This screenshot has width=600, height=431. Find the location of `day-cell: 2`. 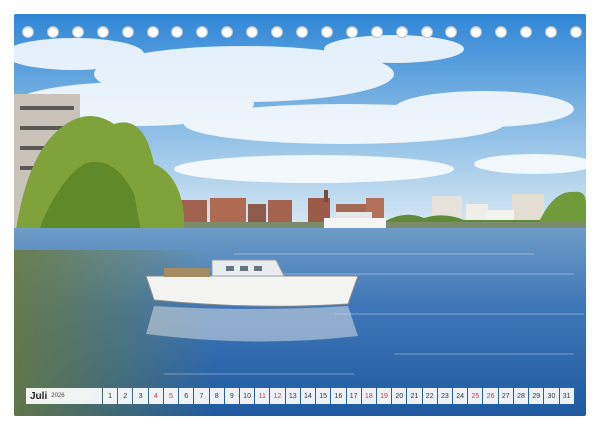

day-cell: 2 is located at coordinates (125, 396).